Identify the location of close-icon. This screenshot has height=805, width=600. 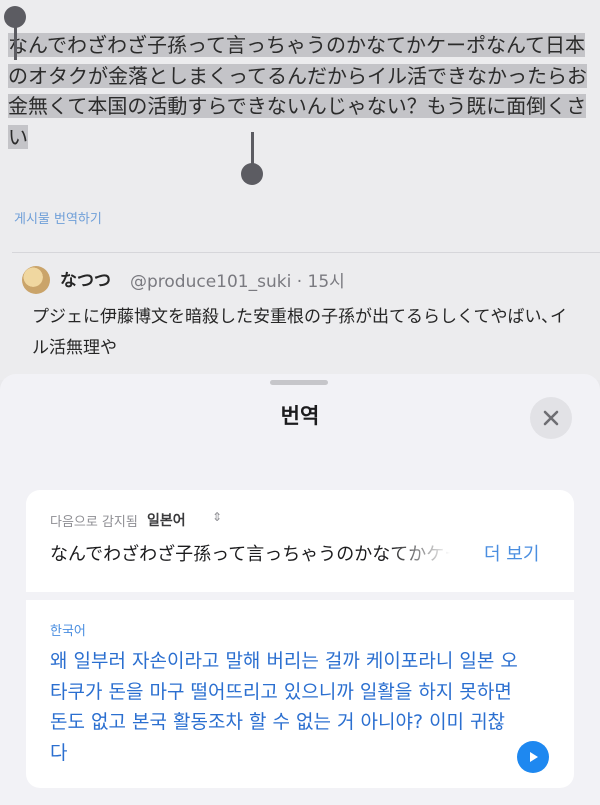
(551, 418).